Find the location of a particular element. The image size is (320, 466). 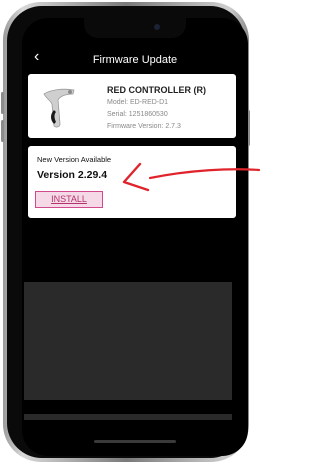

new-version-number: Version 2.29.4 is located at coordinates (72, 175).